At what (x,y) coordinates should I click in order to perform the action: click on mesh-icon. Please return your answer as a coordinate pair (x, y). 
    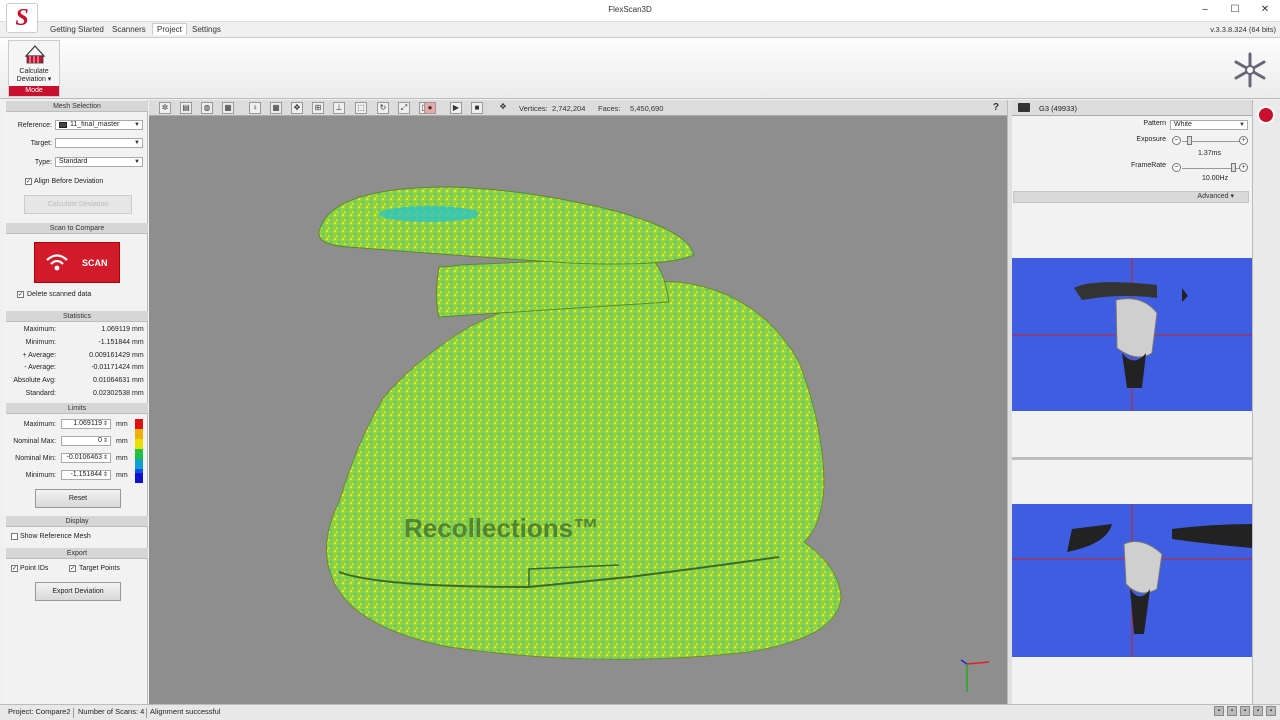
    Looking at the image, I should click on (63, 125).